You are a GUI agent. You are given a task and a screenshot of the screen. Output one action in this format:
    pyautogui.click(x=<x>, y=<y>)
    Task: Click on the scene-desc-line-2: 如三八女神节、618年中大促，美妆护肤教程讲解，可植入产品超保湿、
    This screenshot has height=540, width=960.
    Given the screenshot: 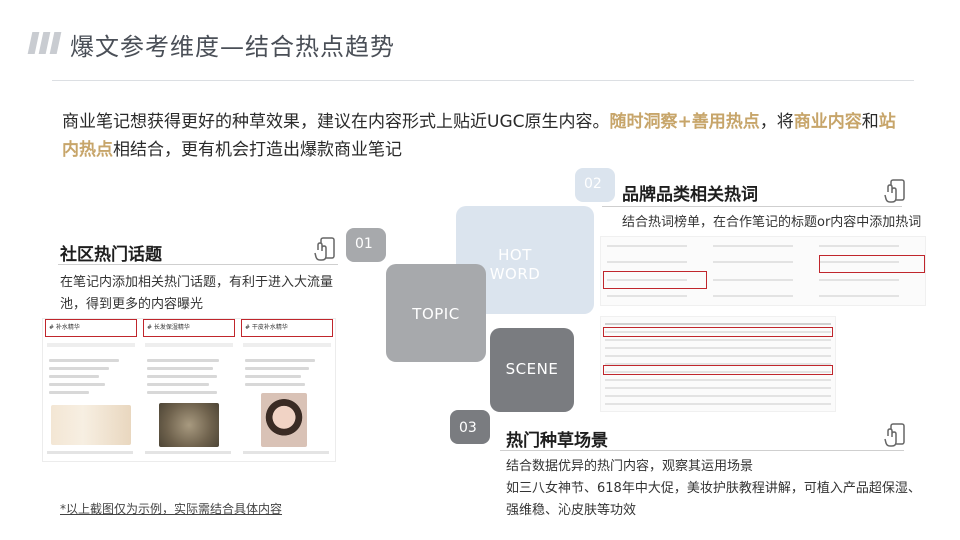 What is the action you would take?
    pyautogui.click(x=713, y=488)
    